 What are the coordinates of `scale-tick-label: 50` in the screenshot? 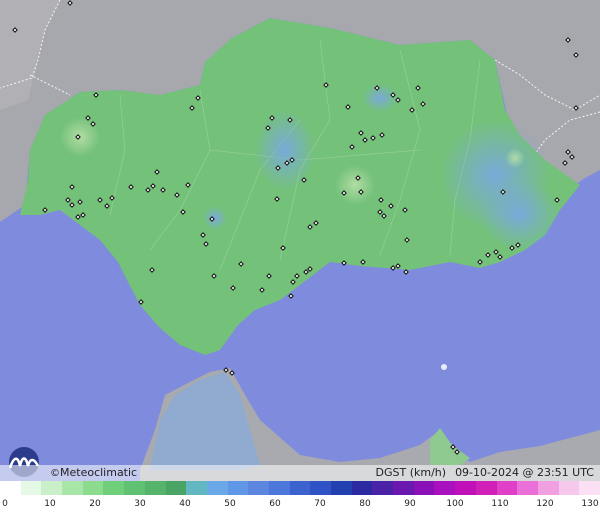 It's located at (230, 504).